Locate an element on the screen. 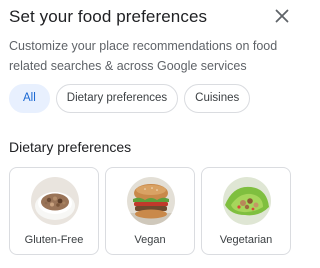 The height and width of the screenshot is (268, 320). card-label-vegetarian: Vegetarian is located at coordinates (246, 240).